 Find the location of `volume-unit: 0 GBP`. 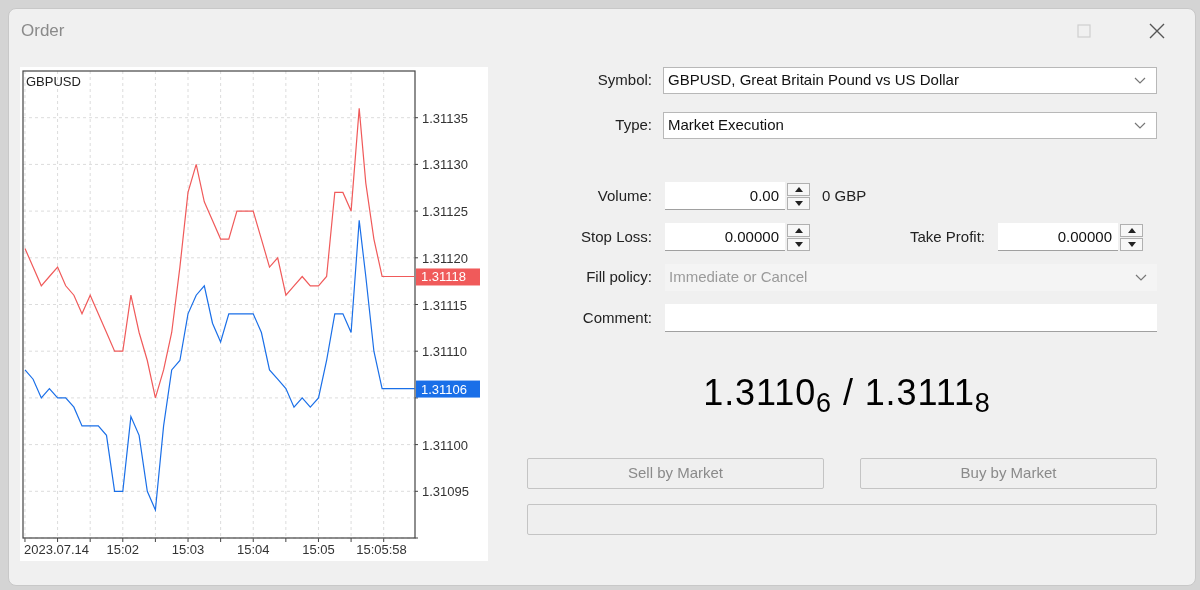

volume-unit: 0 GBP is located at coordinates (844, 195).